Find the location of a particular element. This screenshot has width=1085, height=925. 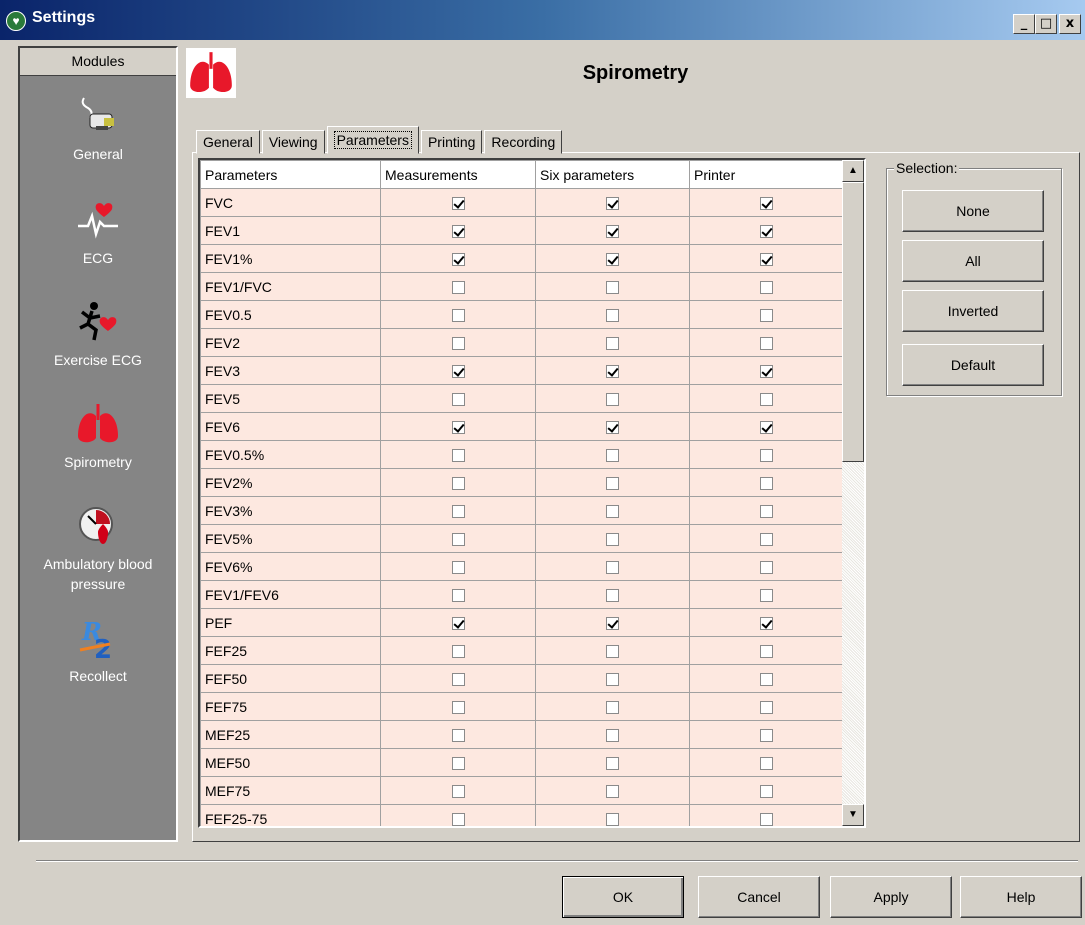

cancel-button: Cancel is located at coordinates (759, 897).